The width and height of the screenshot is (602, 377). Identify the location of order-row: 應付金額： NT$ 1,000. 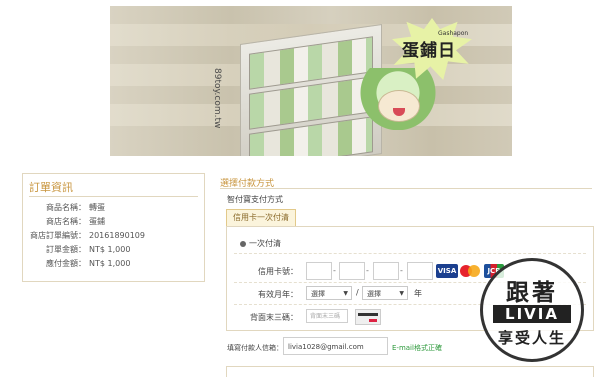
(76, 263).